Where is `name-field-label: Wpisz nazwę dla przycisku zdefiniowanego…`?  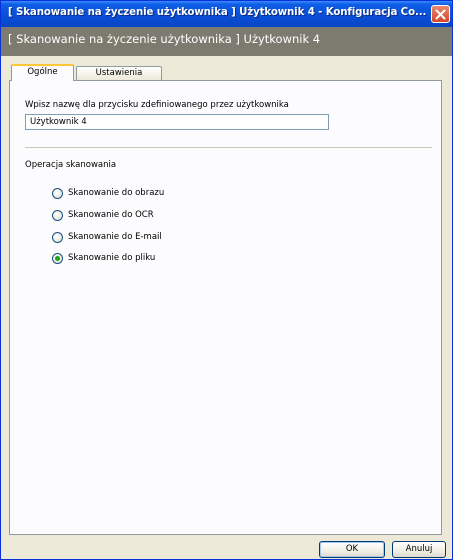
name-field-label: Wpisz nazwę dla przycisku zdefiniowanego… is located at coordinates (157, 105).